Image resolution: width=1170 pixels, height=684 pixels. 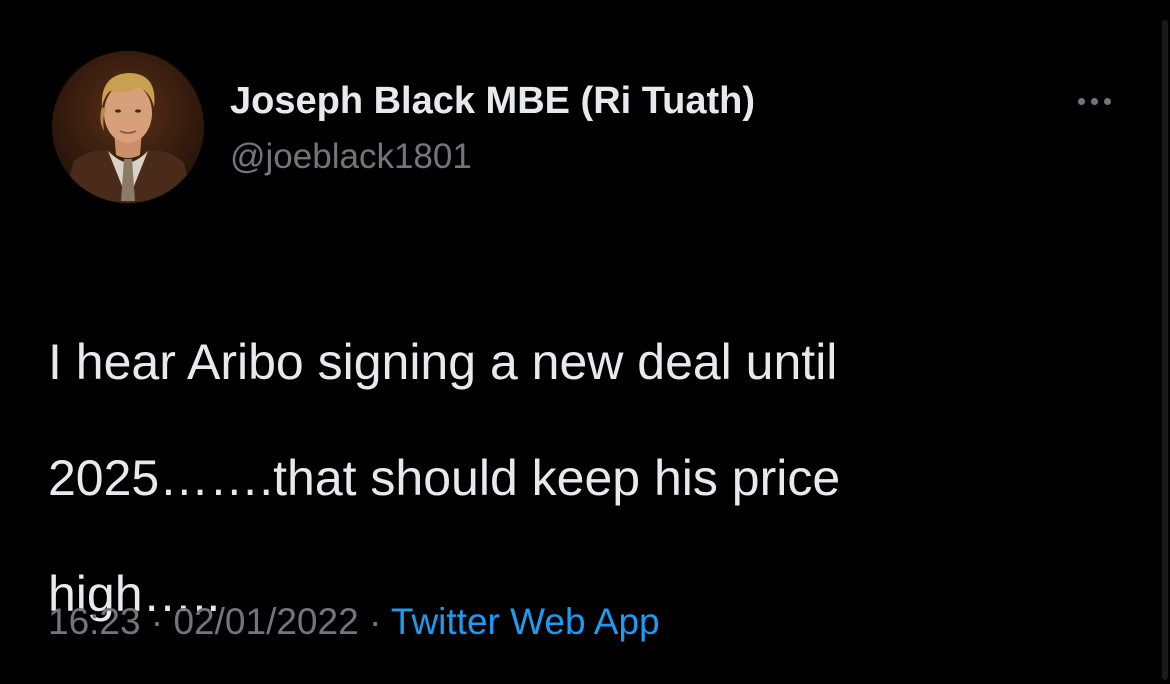 I want to click on tweet-text-line: 2025…….that should keep his price, so click(x=444, y=478).